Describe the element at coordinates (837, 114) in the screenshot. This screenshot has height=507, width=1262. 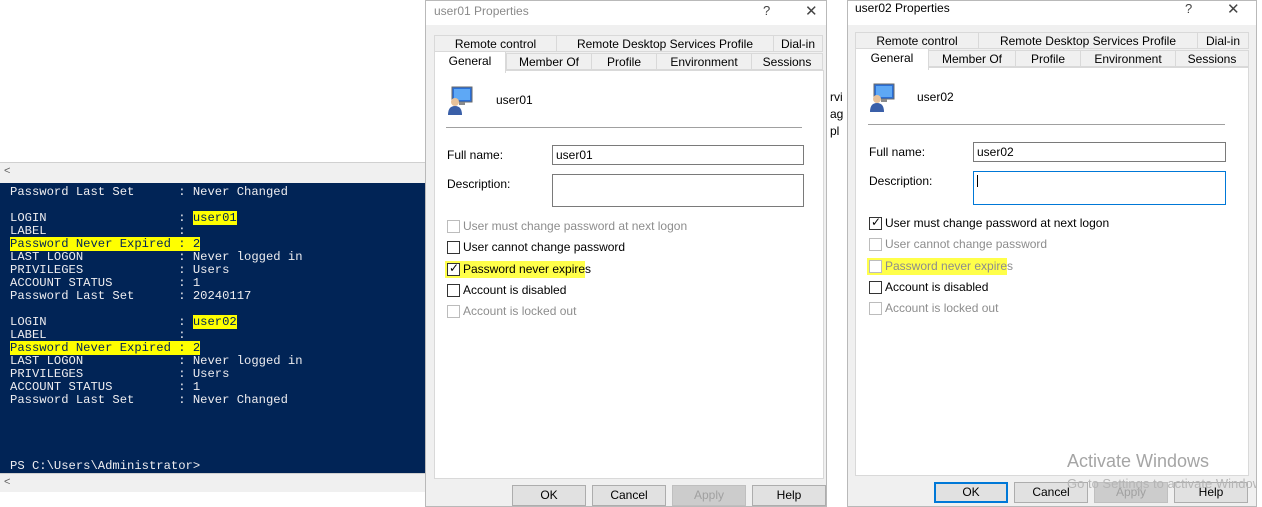
I see `text-fragment: ag` at that location.